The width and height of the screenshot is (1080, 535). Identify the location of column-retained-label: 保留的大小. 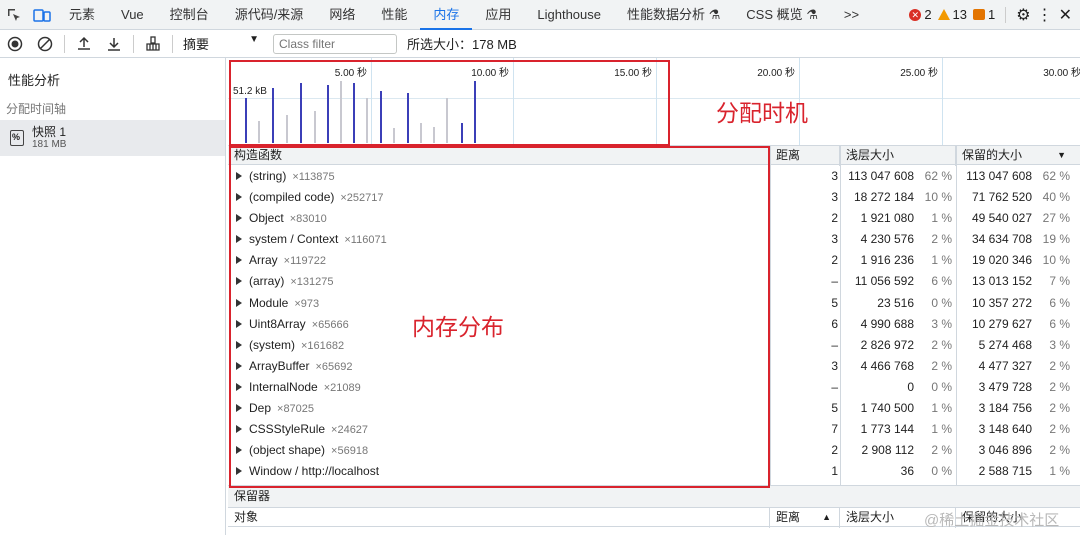
(992, 155).